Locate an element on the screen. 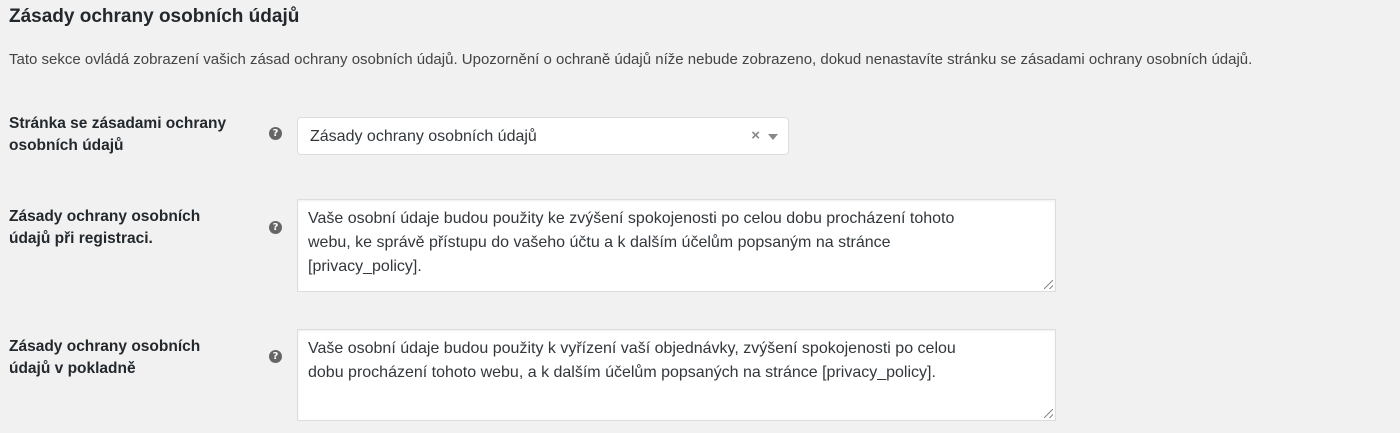 The height and width of the screenshot is (433, 1400). section-title: Zásady ochrany osobních údajů is located at coordinates (154, 16).